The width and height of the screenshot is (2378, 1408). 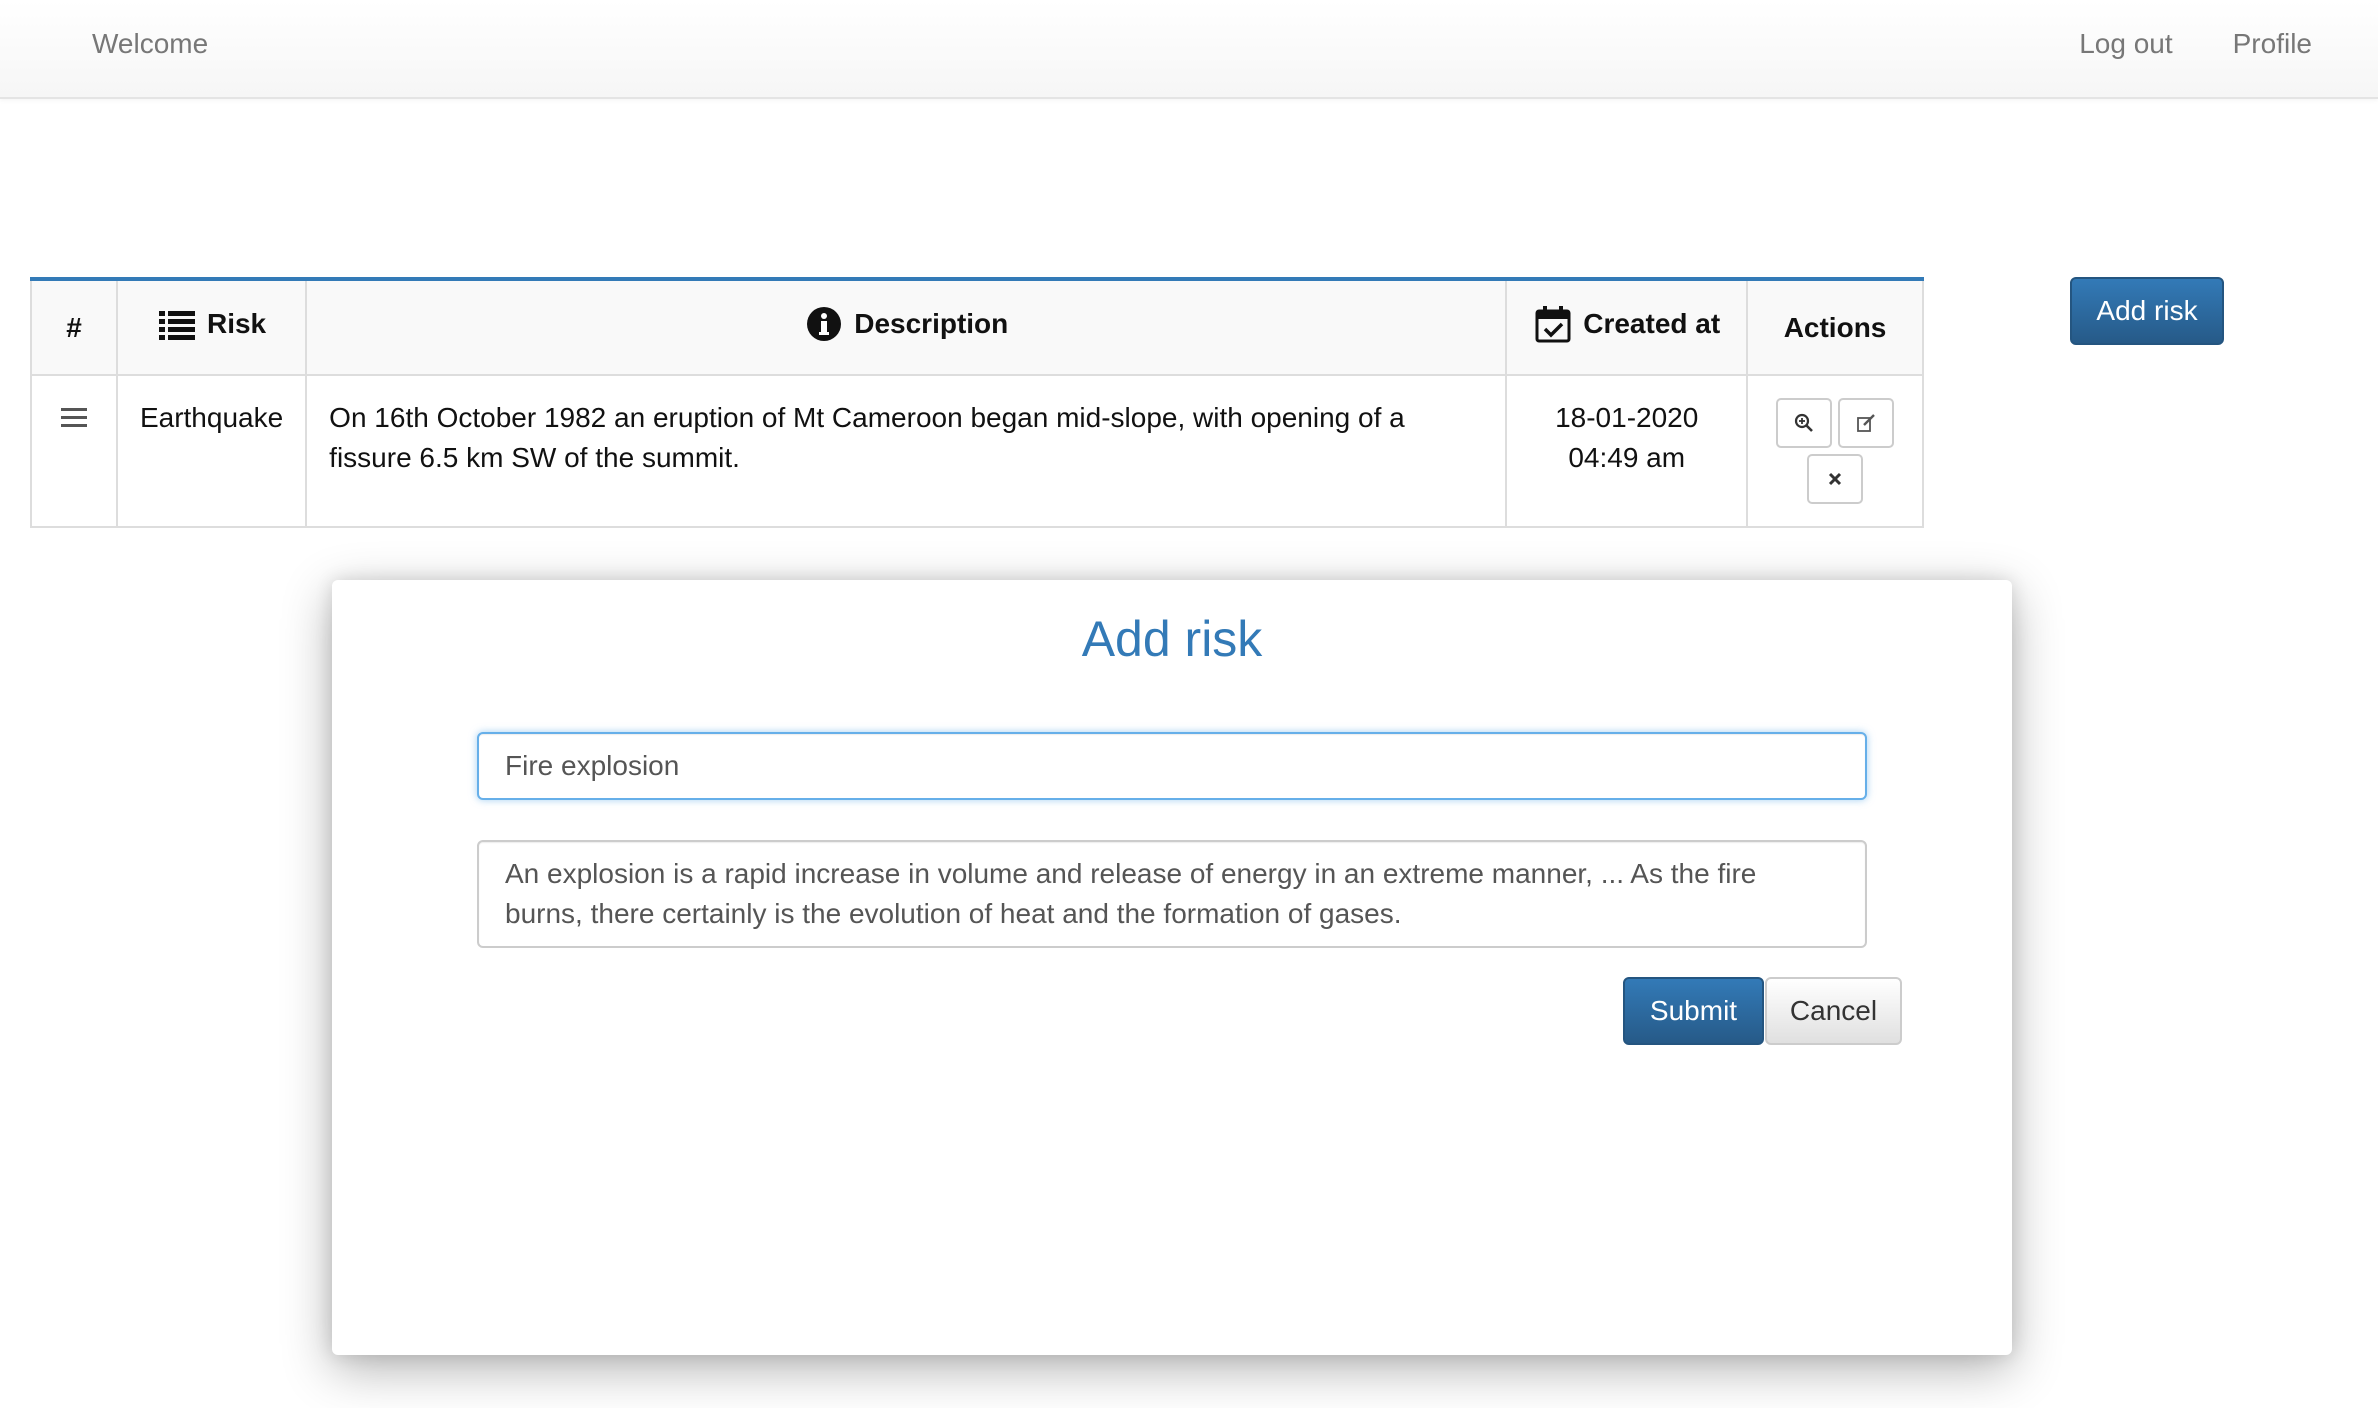 I want to click on table-header-row: # Risk Description Created at Actions, so click(x=977, y=327).